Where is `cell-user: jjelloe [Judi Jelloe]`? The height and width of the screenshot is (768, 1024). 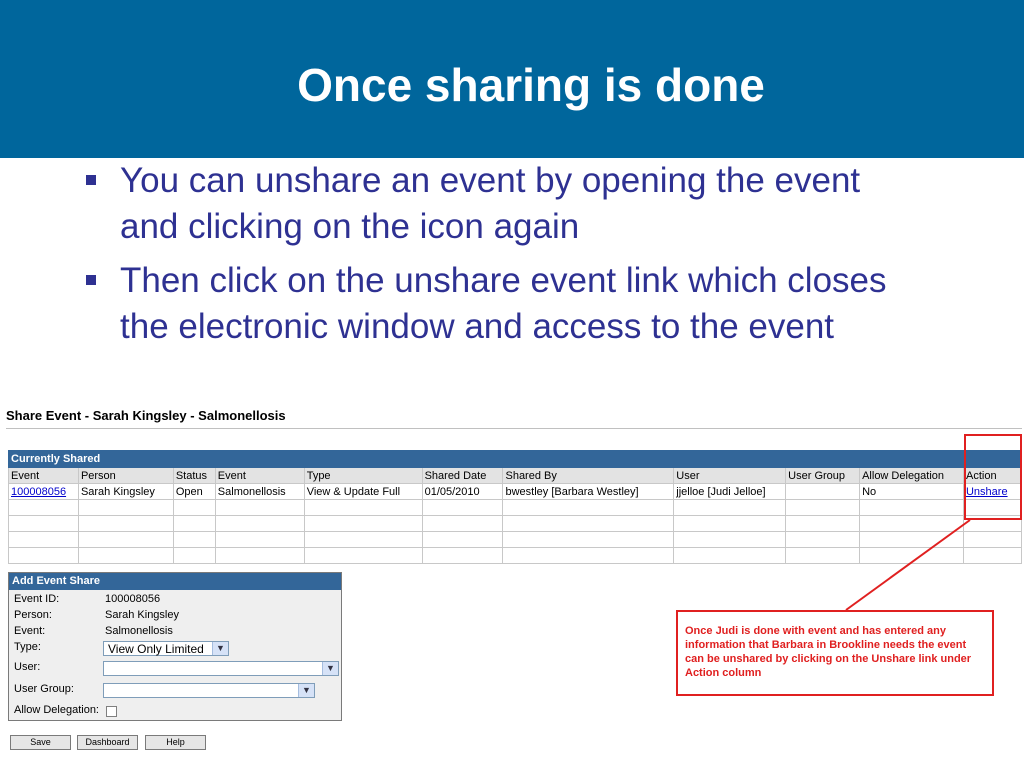
cell-user: jjelloe [Judi Jelloe] is located at coordinates (730, 491).